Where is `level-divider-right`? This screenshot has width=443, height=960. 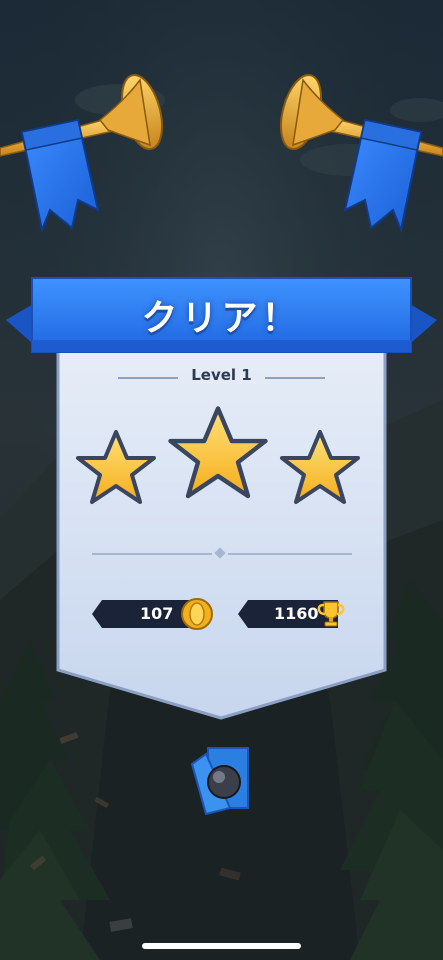 level-divider-right is located at coordinates (295, 378).